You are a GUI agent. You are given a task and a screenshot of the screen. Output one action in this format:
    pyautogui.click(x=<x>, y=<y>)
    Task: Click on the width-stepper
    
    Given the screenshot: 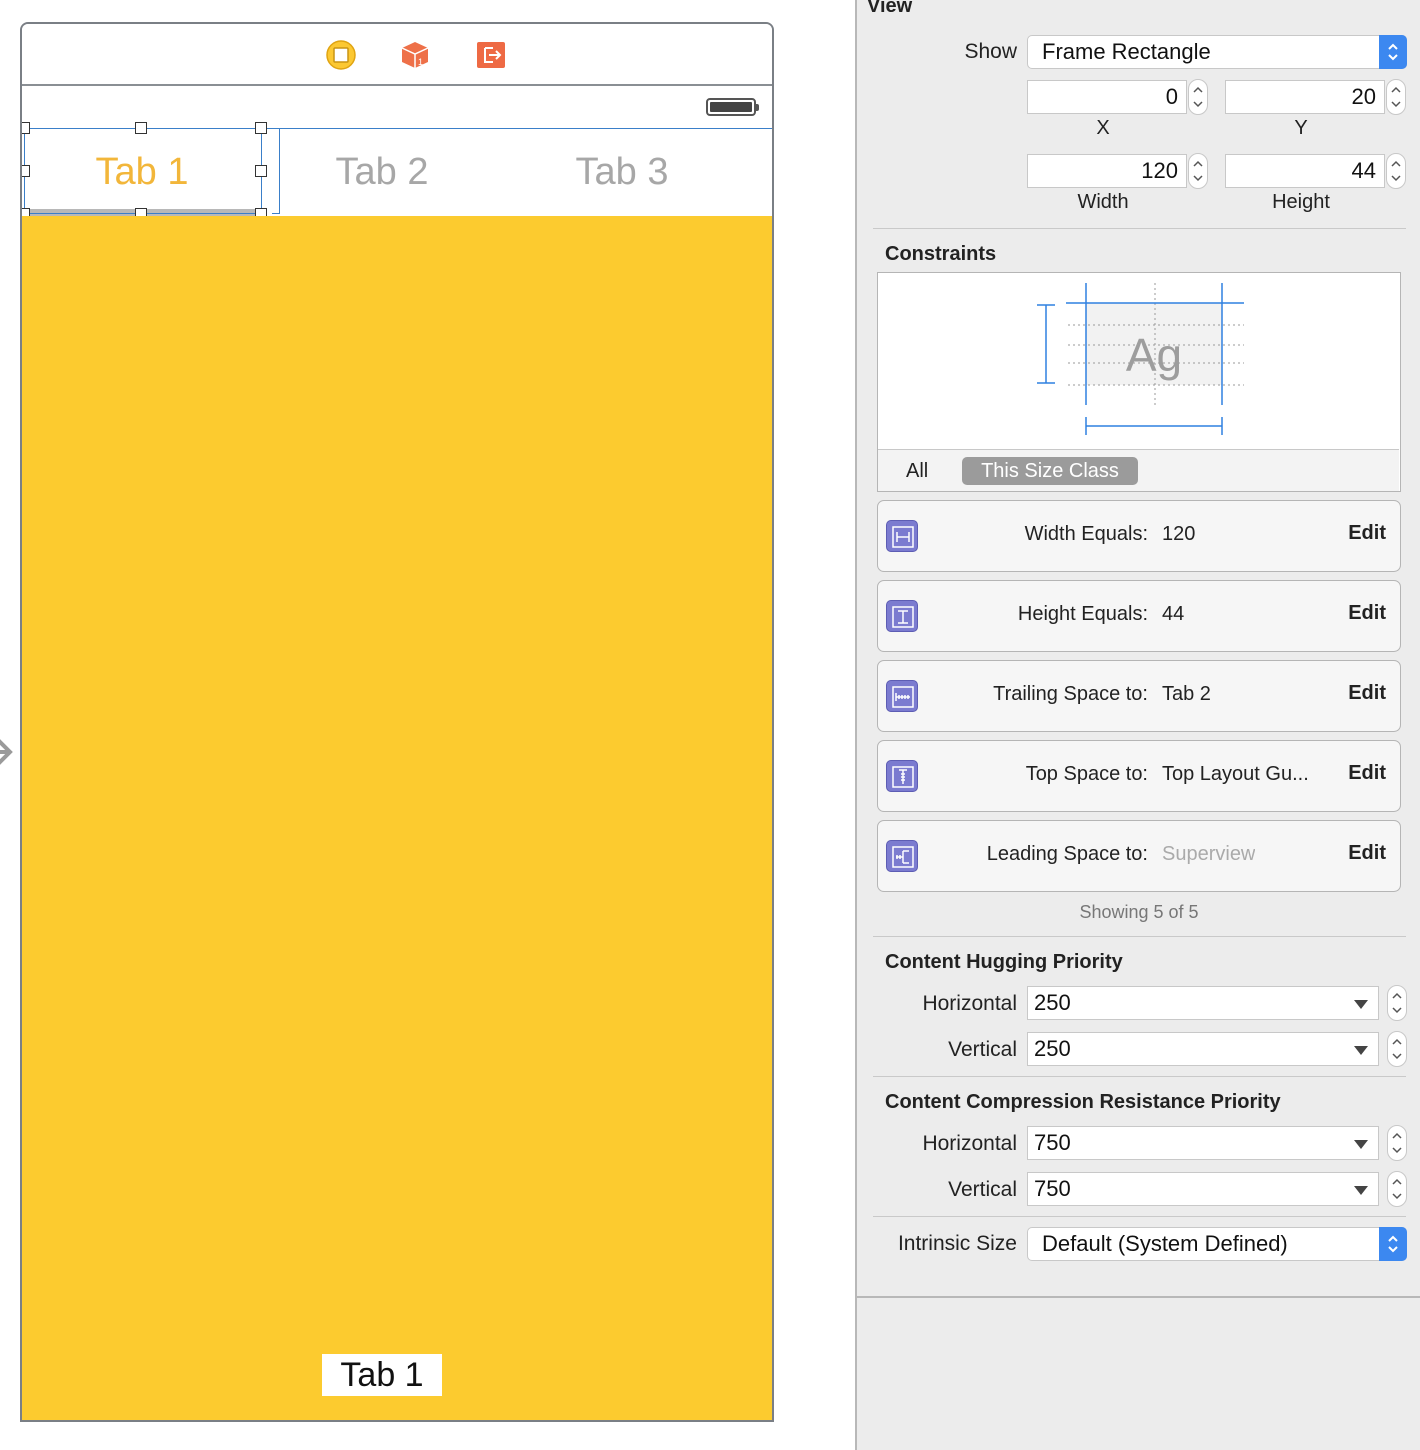 What is the action you would take?
    pyautogui.click(x=1198, y=171)
    